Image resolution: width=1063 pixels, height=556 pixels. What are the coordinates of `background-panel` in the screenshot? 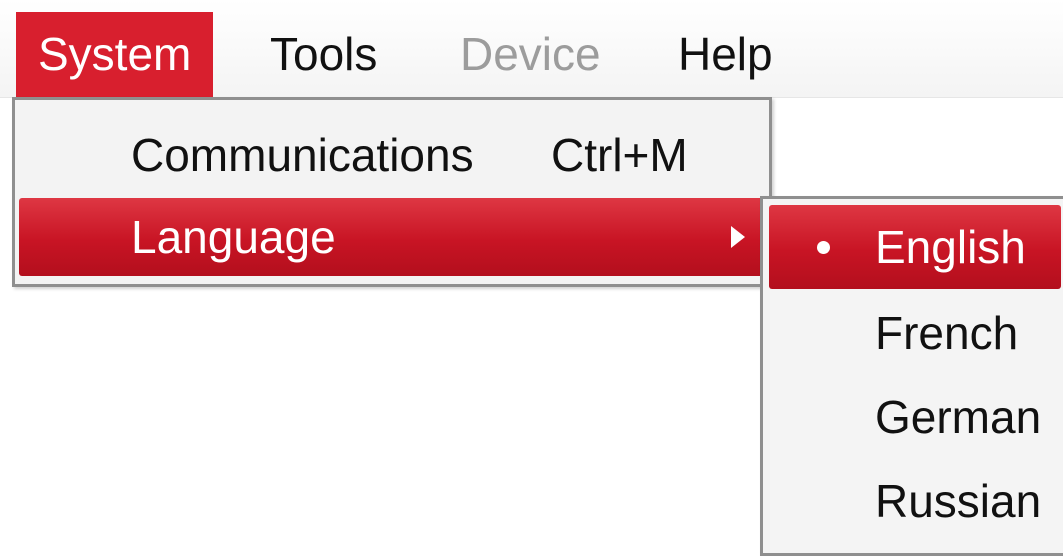 It's located at (917, 158).